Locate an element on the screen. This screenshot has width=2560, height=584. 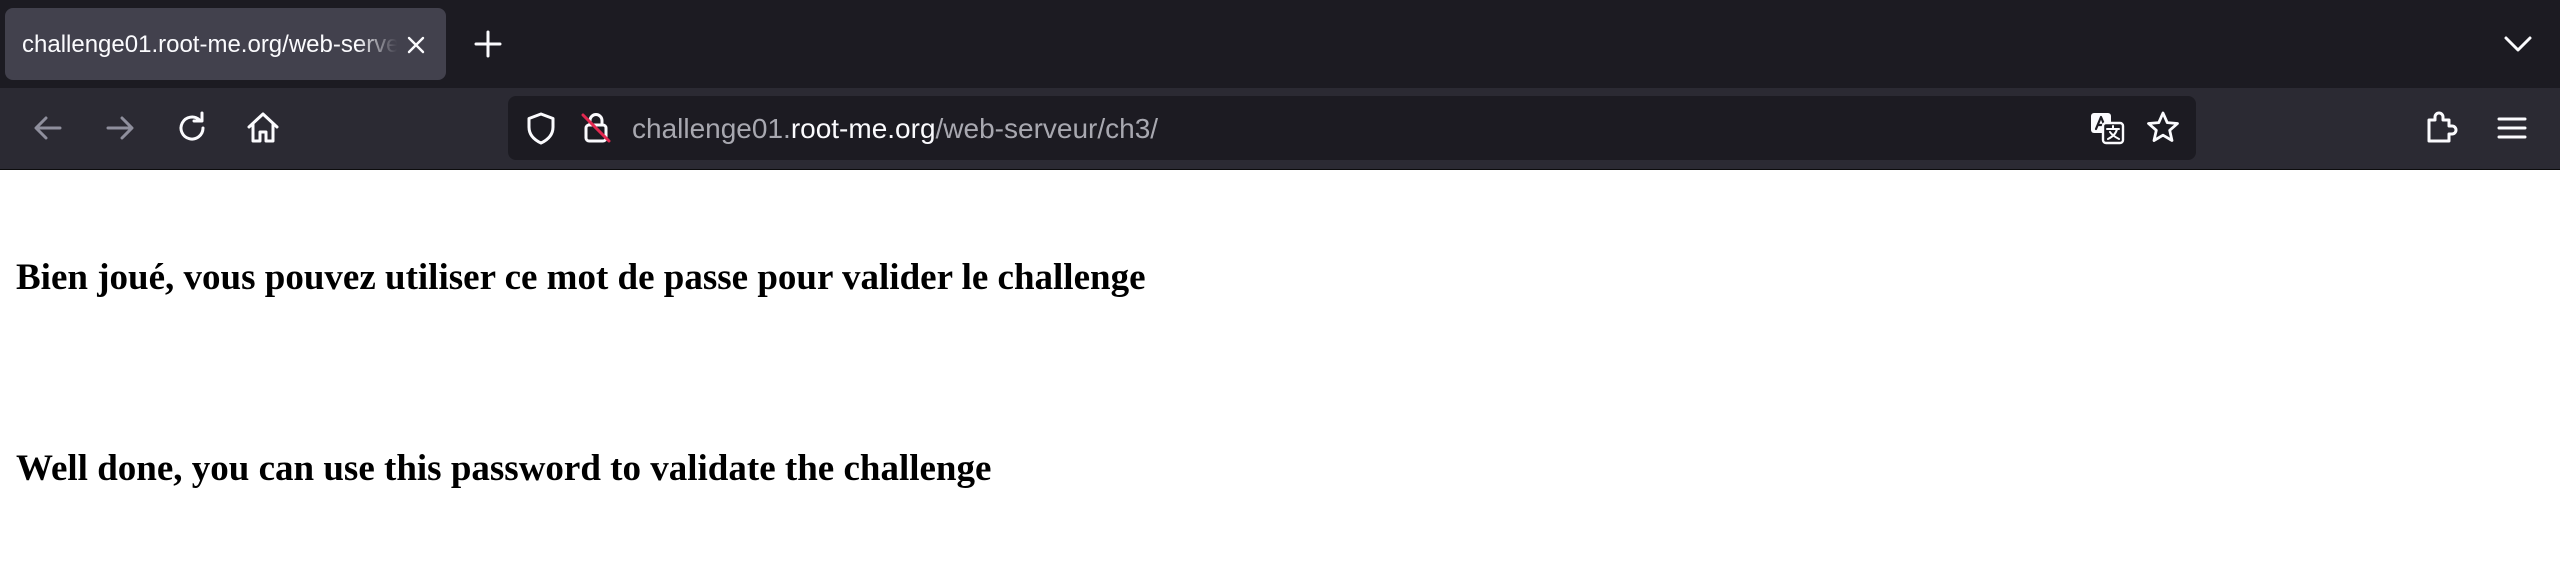
forward-arrow-icon is located at coordinates (120, 128).